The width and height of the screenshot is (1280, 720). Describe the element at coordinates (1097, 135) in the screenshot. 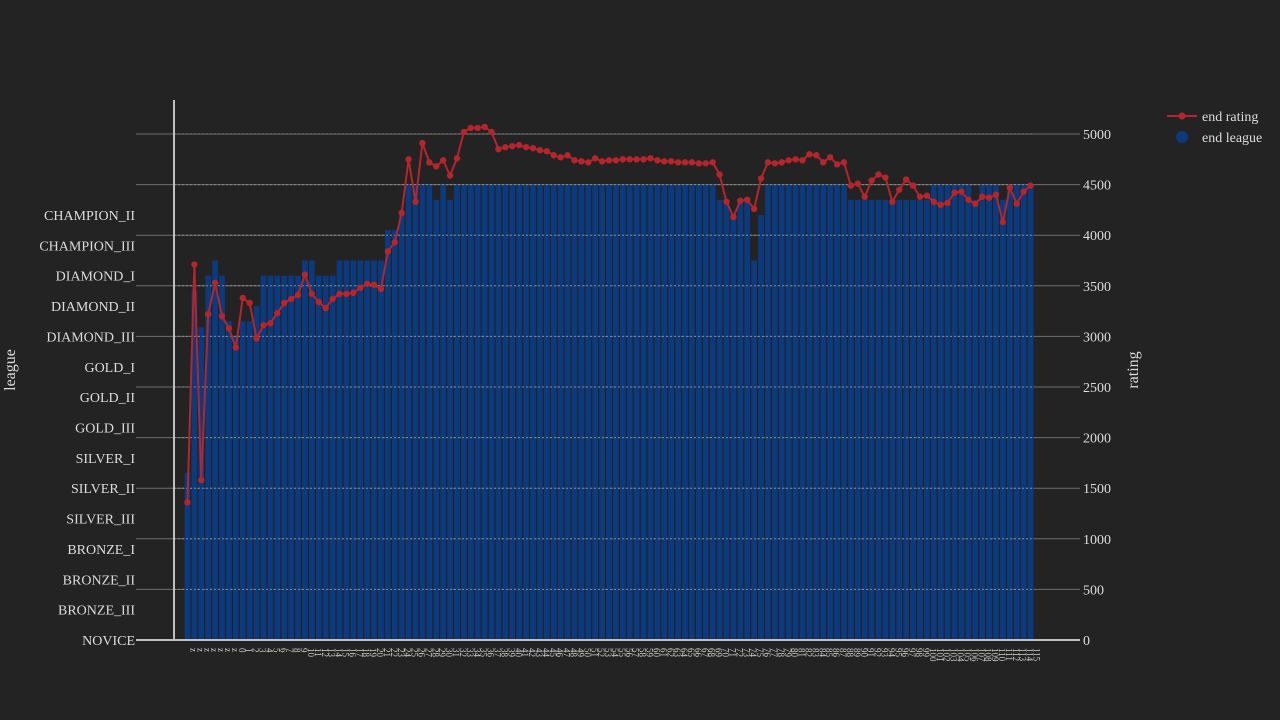

I see `y-right-tick-label: 5000` at that location.